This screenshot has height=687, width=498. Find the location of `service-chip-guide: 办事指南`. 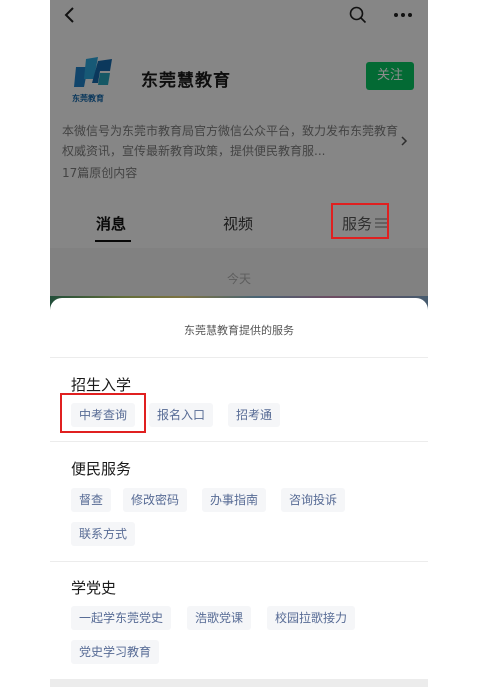

service-chip-guide: 办事指南 is located at coordinates (234, 500).